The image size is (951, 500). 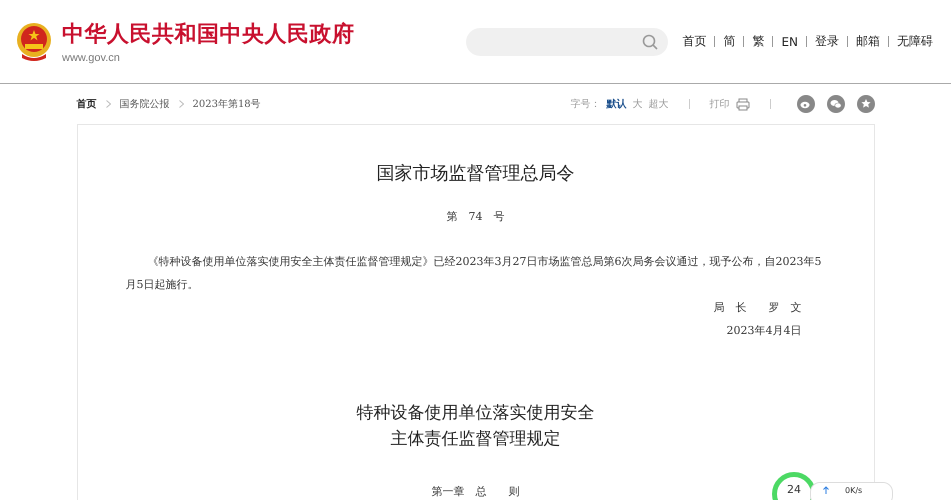 I want to click on memory-count: 24, so click(x=794, y=490).